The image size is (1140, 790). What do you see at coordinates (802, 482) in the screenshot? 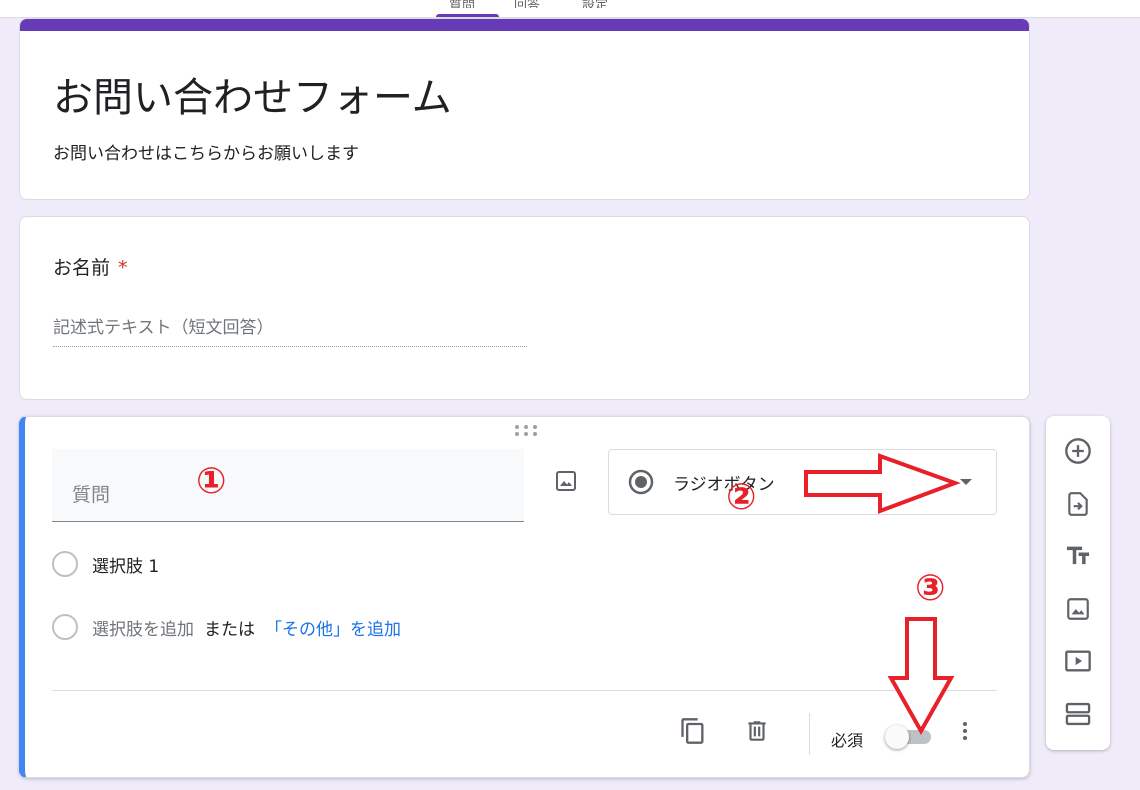
I see `question-type-dropdown: ラジオボタン` at bounding box center [802, 482].